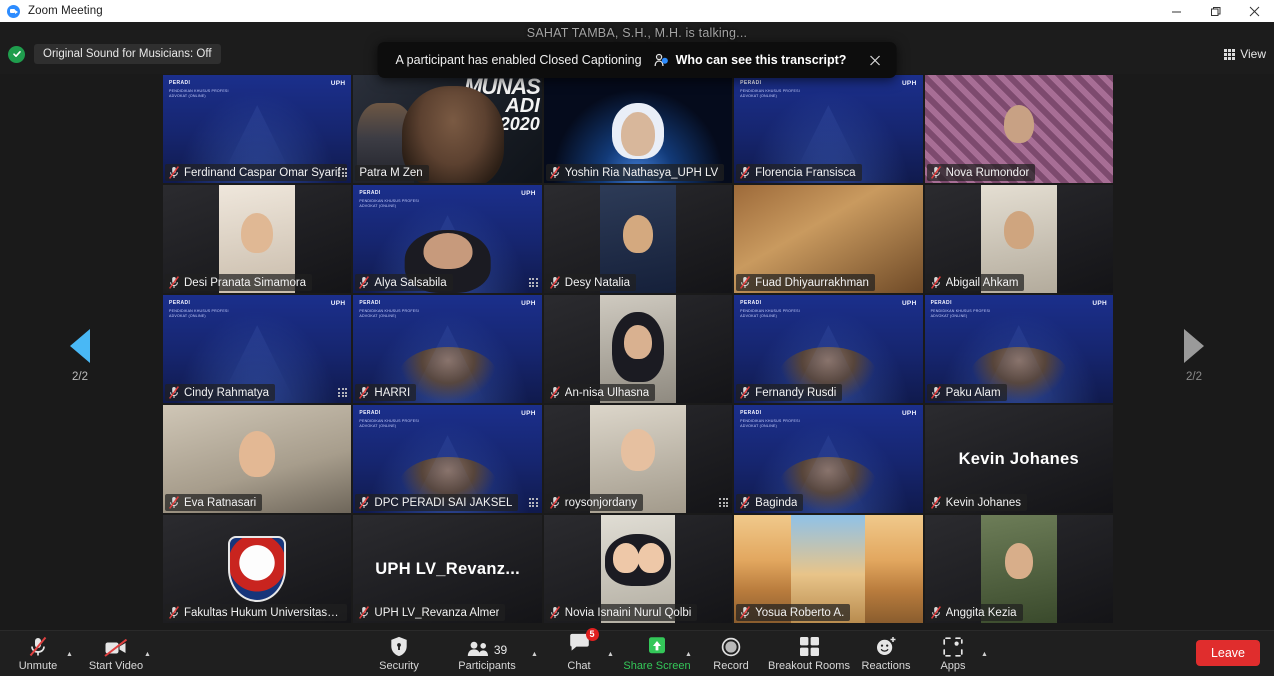 The width and height of the screenshot is (1274, 676). I want to click on restore-icon, so click(1215, 11).